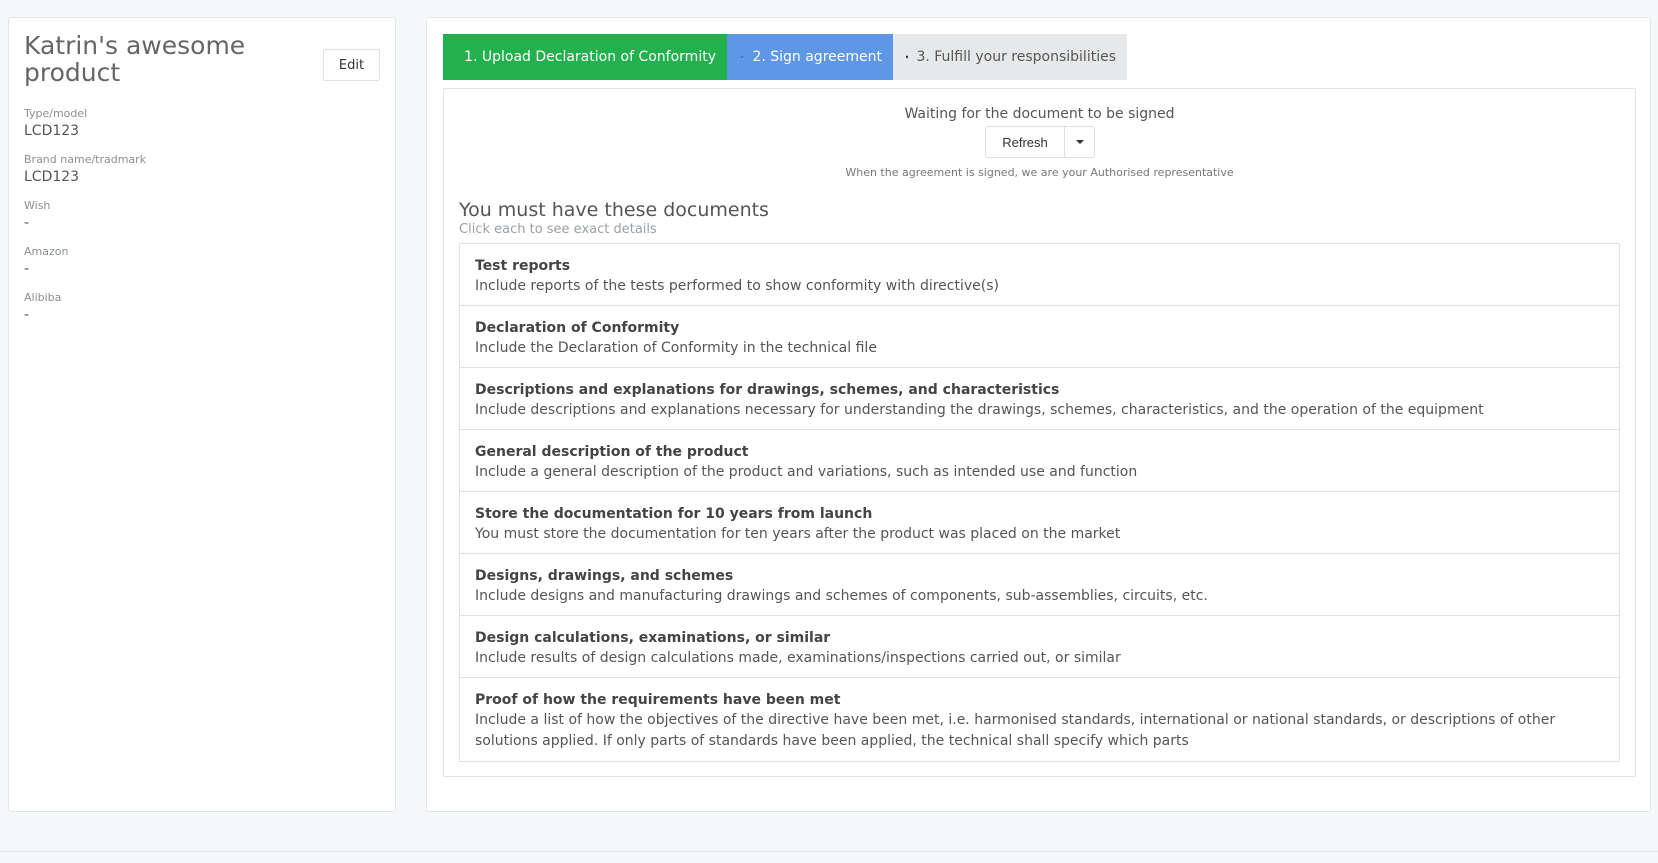 The width and height of the screenshot is (1658, 863). Describe the element at coordinates (351, 65) in the screenshot. I see `edit-button: Edit` at that location.